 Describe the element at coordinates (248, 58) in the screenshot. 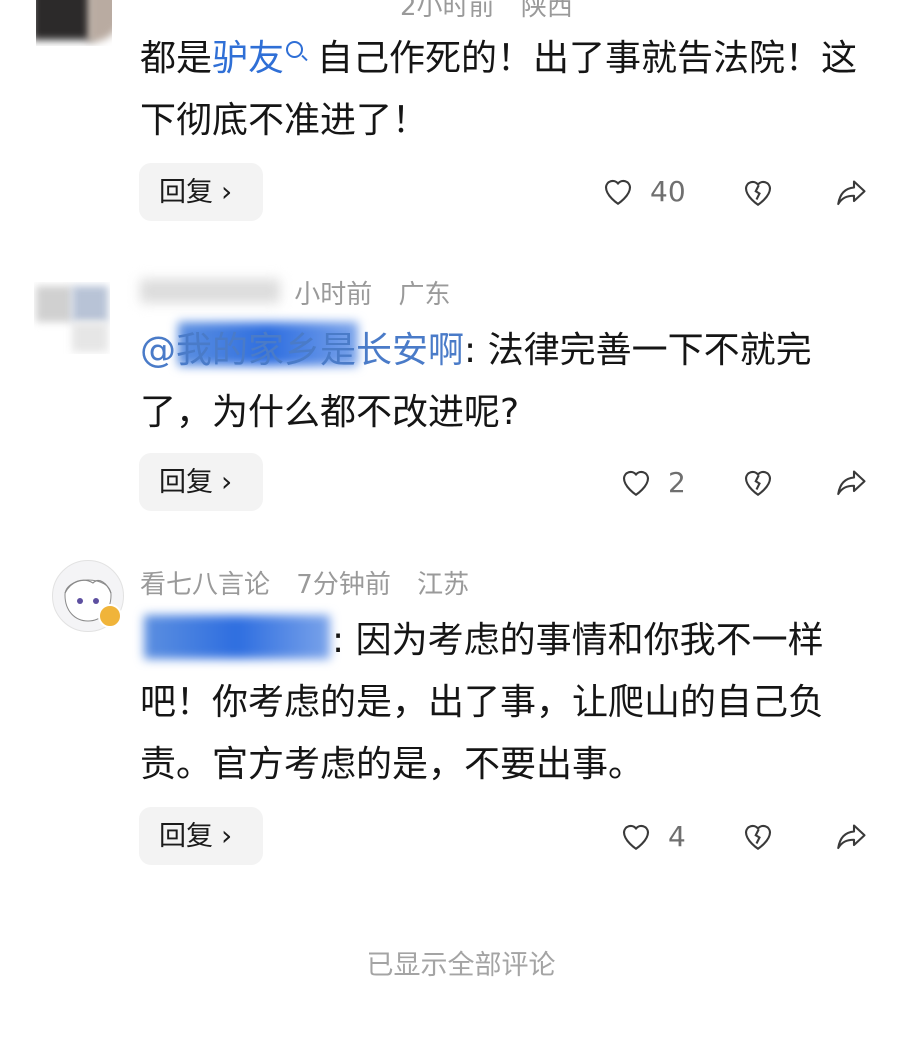

I see `keyword-link: 驴友` at that location.